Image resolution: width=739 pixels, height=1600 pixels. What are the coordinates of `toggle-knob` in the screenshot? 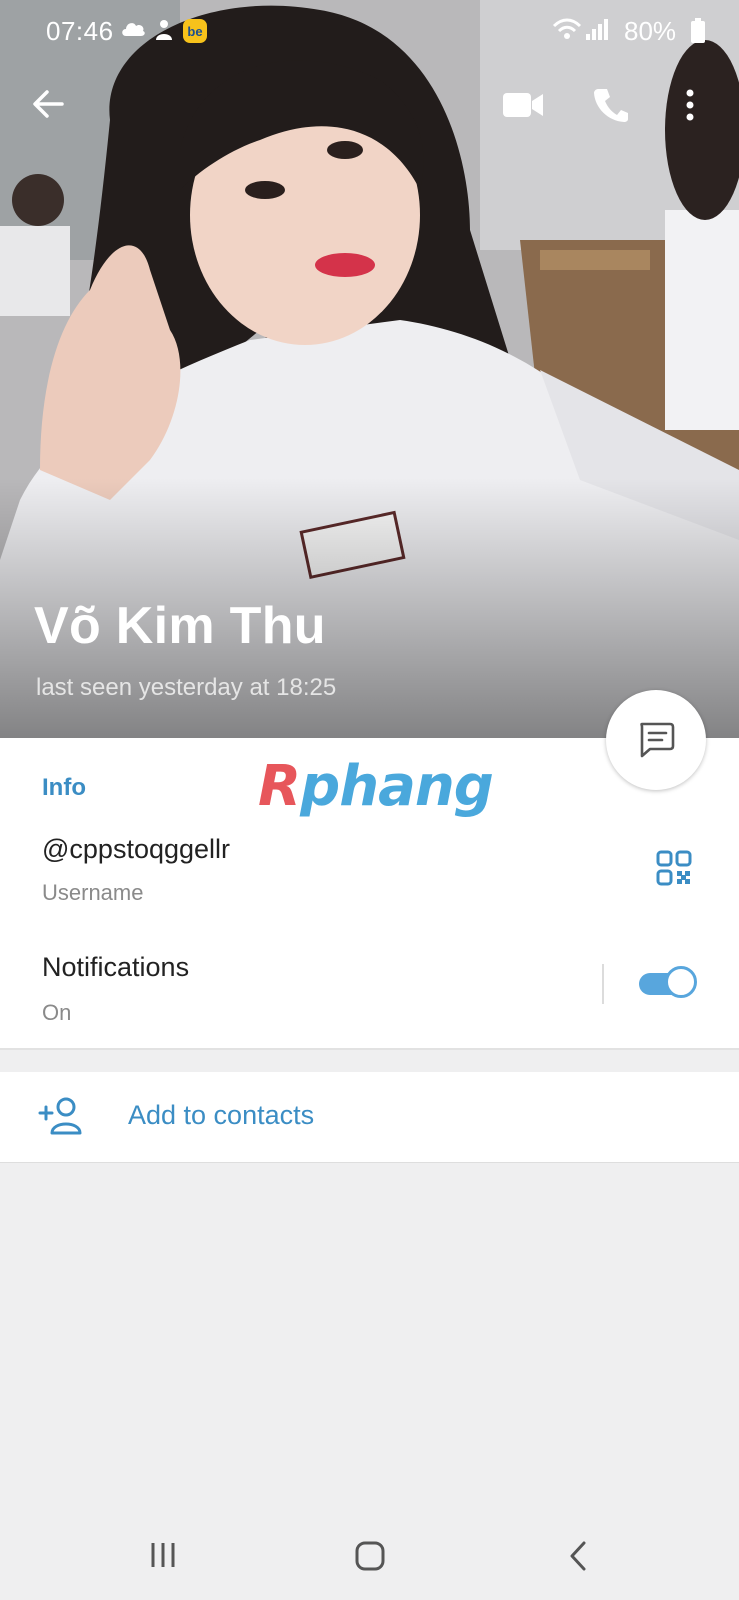 It's located at (681, 982).